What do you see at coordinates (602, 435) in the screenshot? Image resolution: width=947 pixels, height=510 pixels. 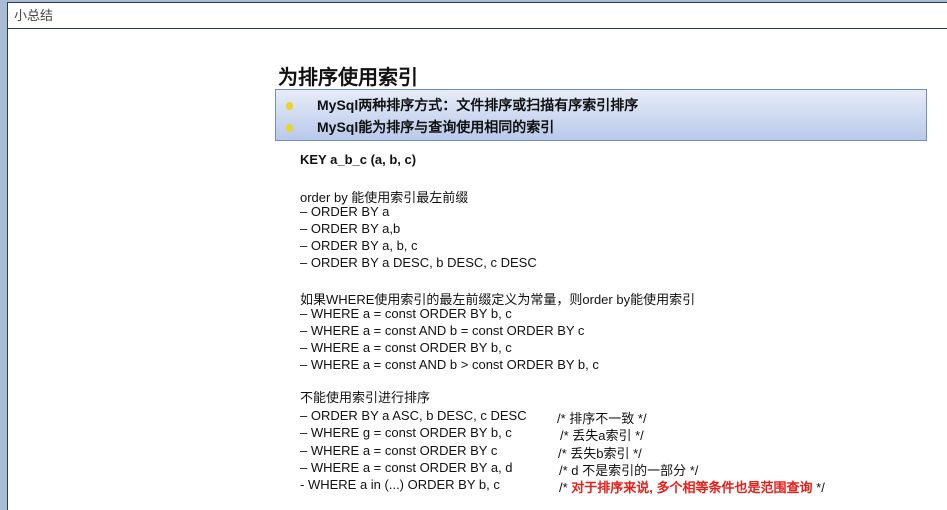 I see `code-comment: /* 丢失a索引 */` at bounding box center [602, 435].